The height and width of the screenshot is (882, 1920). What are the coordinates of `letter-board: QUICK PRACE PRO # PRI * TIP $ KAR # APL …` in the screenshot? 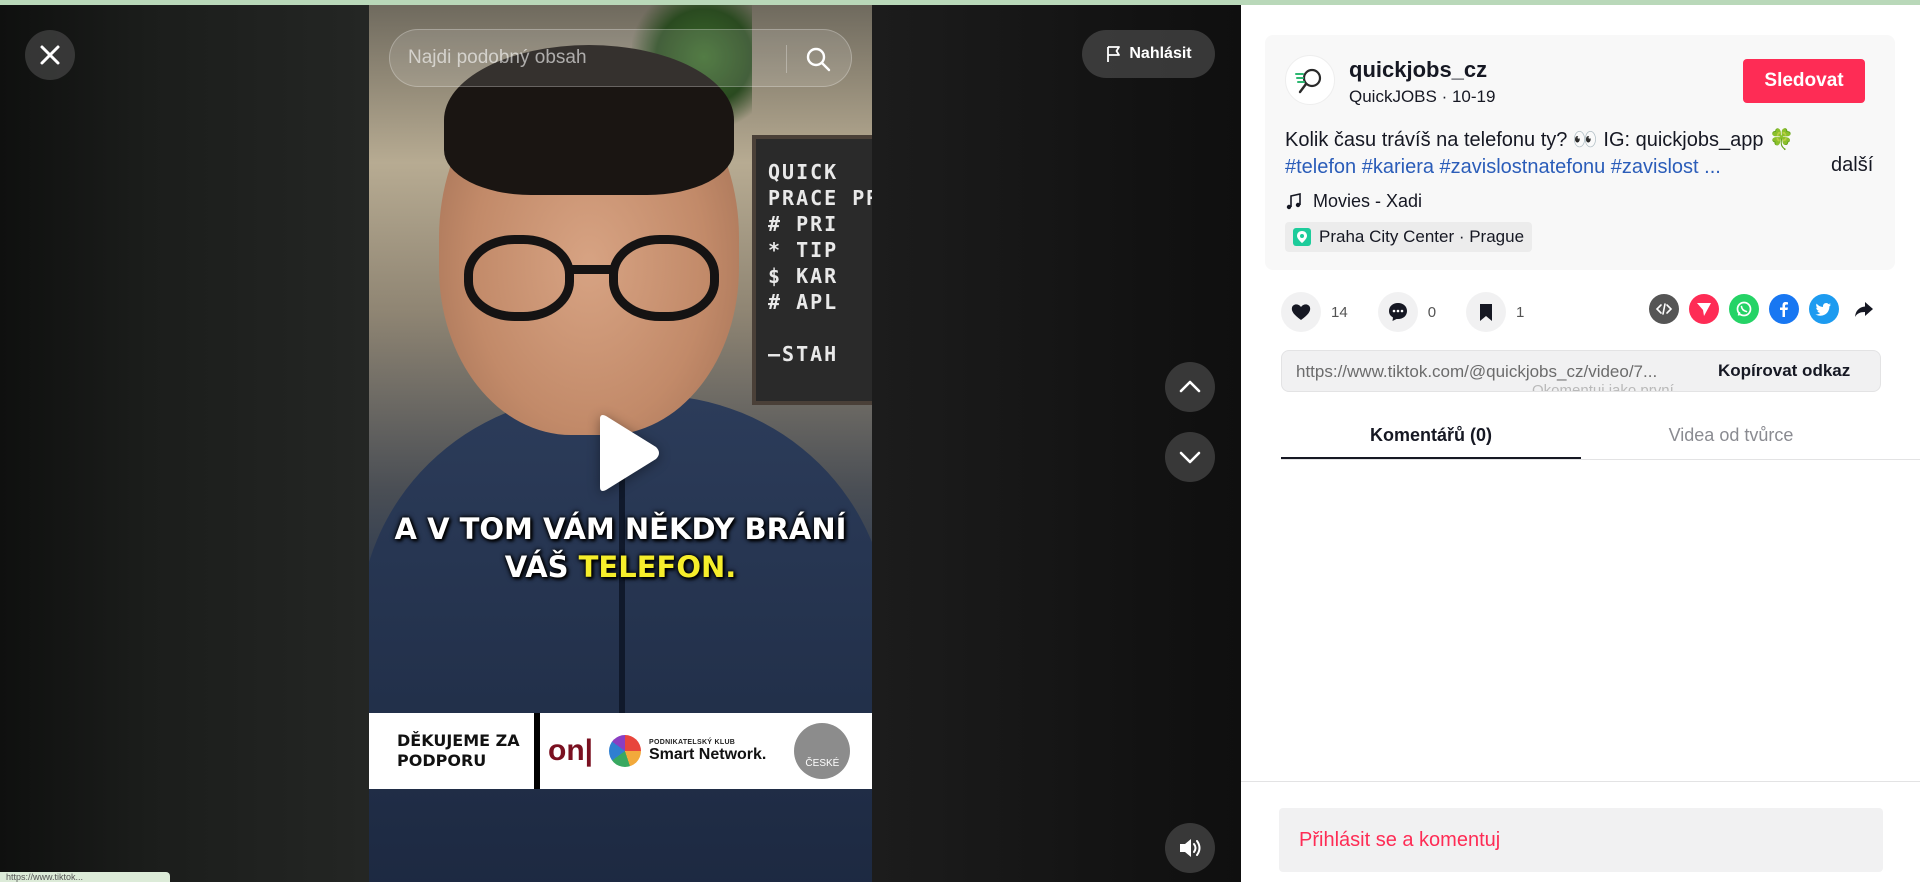 It's located at (812, 270).